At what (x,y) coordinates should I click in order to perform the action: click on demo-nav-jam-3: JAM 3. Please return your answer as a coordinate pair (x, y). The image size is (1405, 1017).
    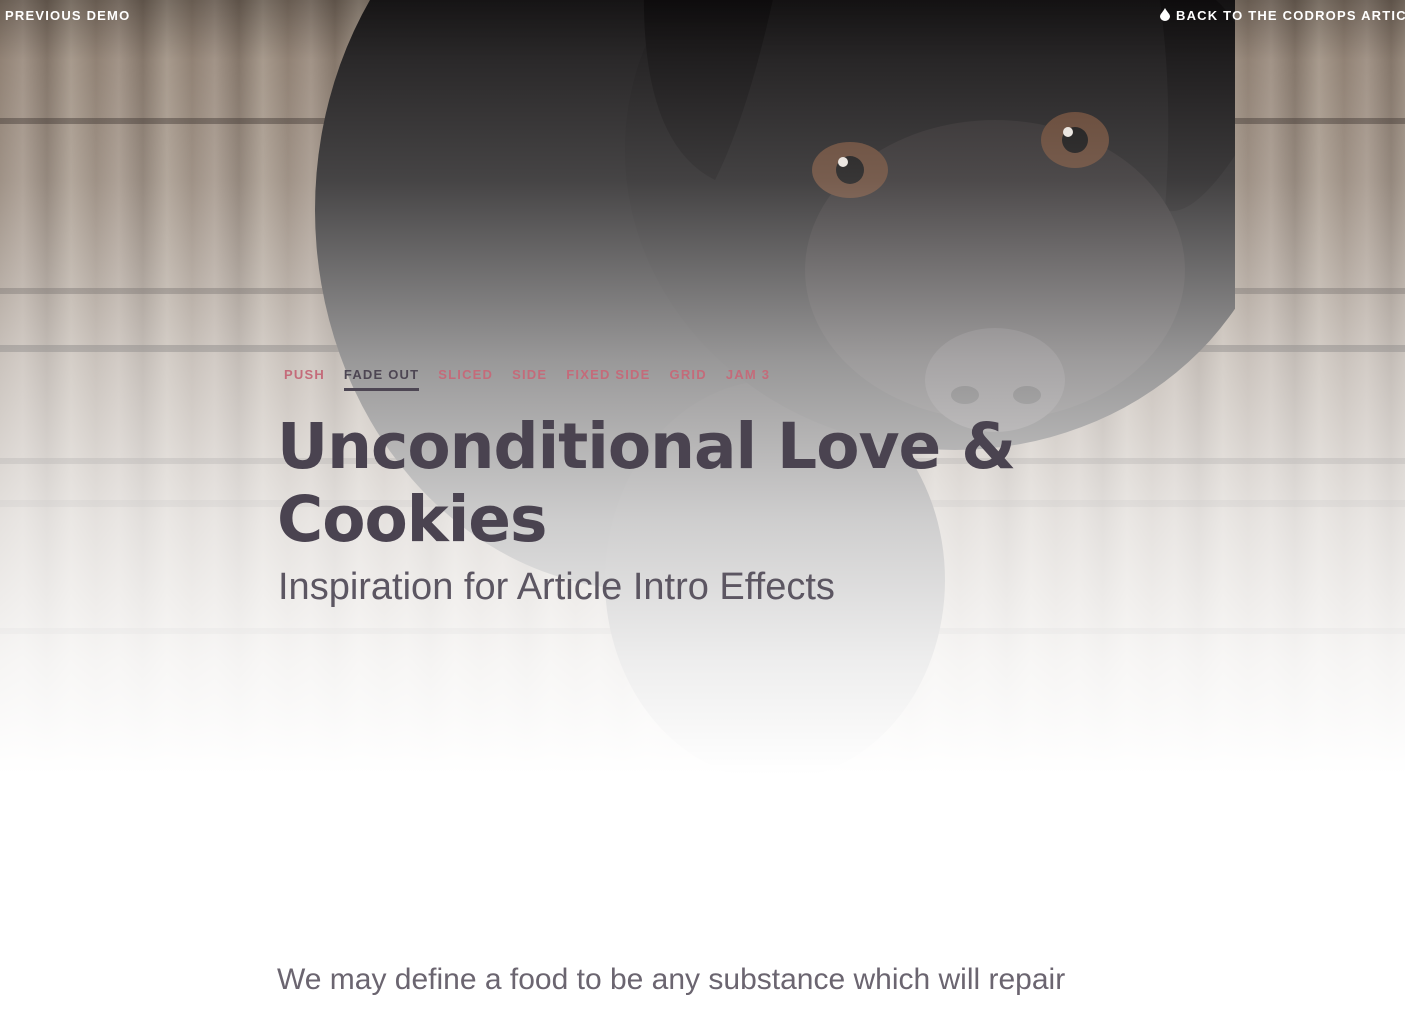
    Looking at the image, I should click on (748, 379).